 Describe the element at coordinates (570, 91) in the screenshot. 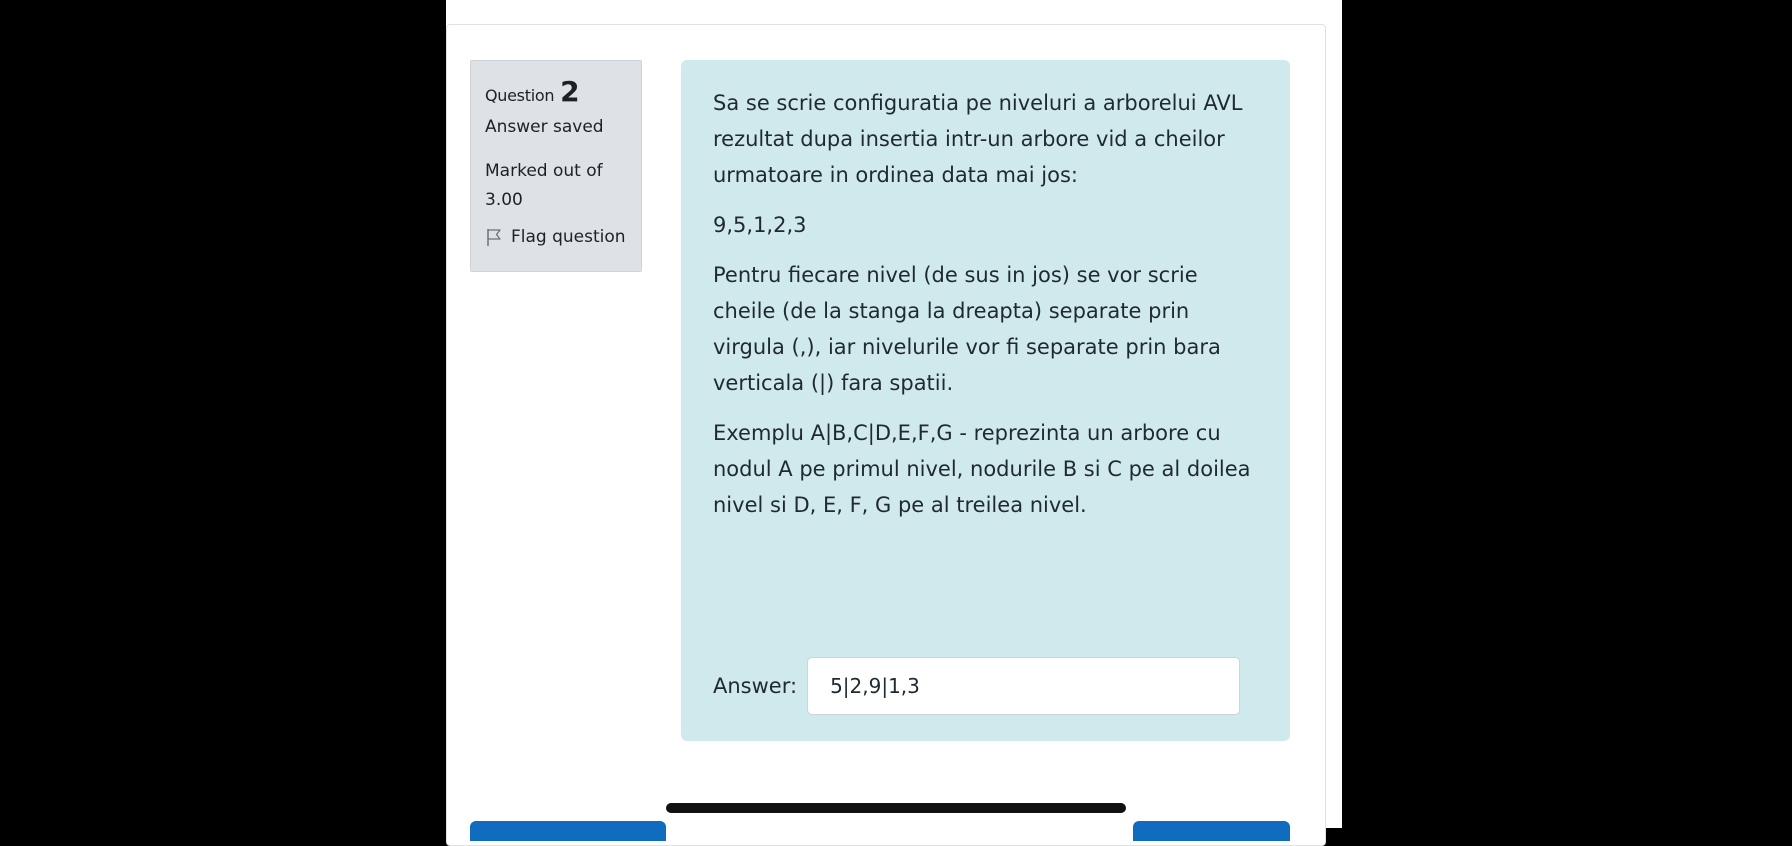

I see `question-number: 2` at that location.